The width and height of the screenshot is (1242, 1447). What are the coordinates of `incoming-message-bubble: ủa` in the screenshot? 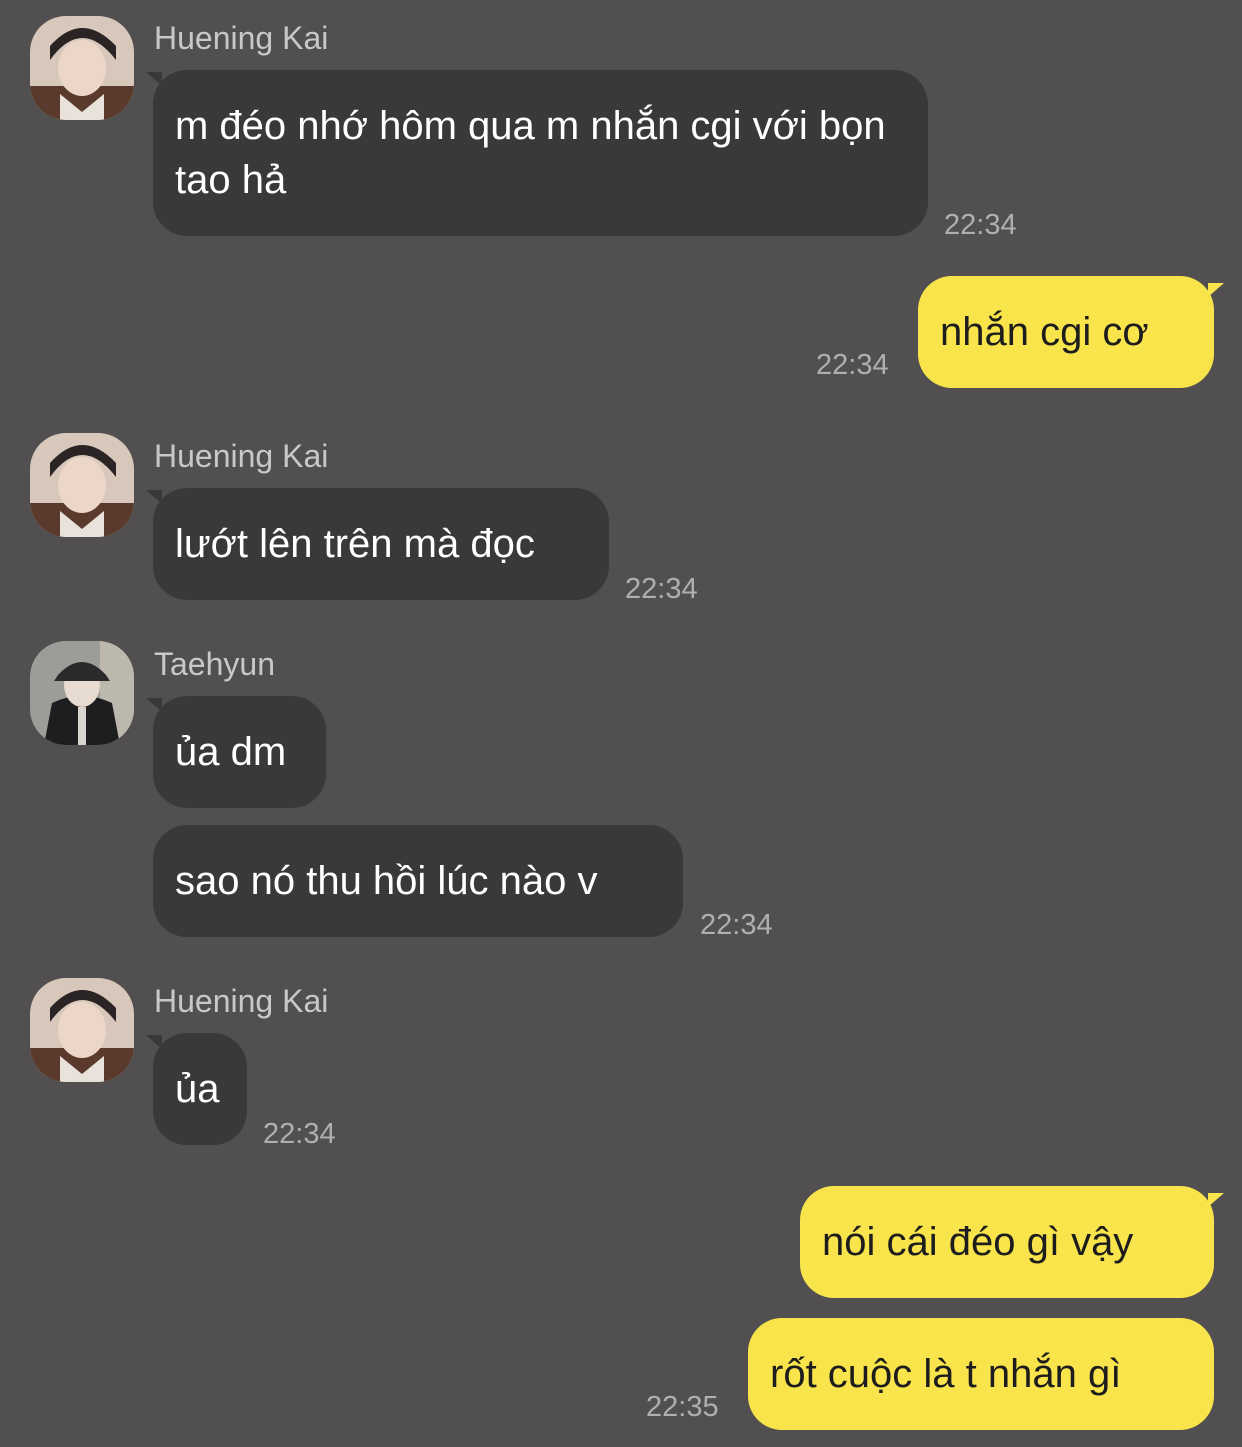 It's located at (200, 1089).